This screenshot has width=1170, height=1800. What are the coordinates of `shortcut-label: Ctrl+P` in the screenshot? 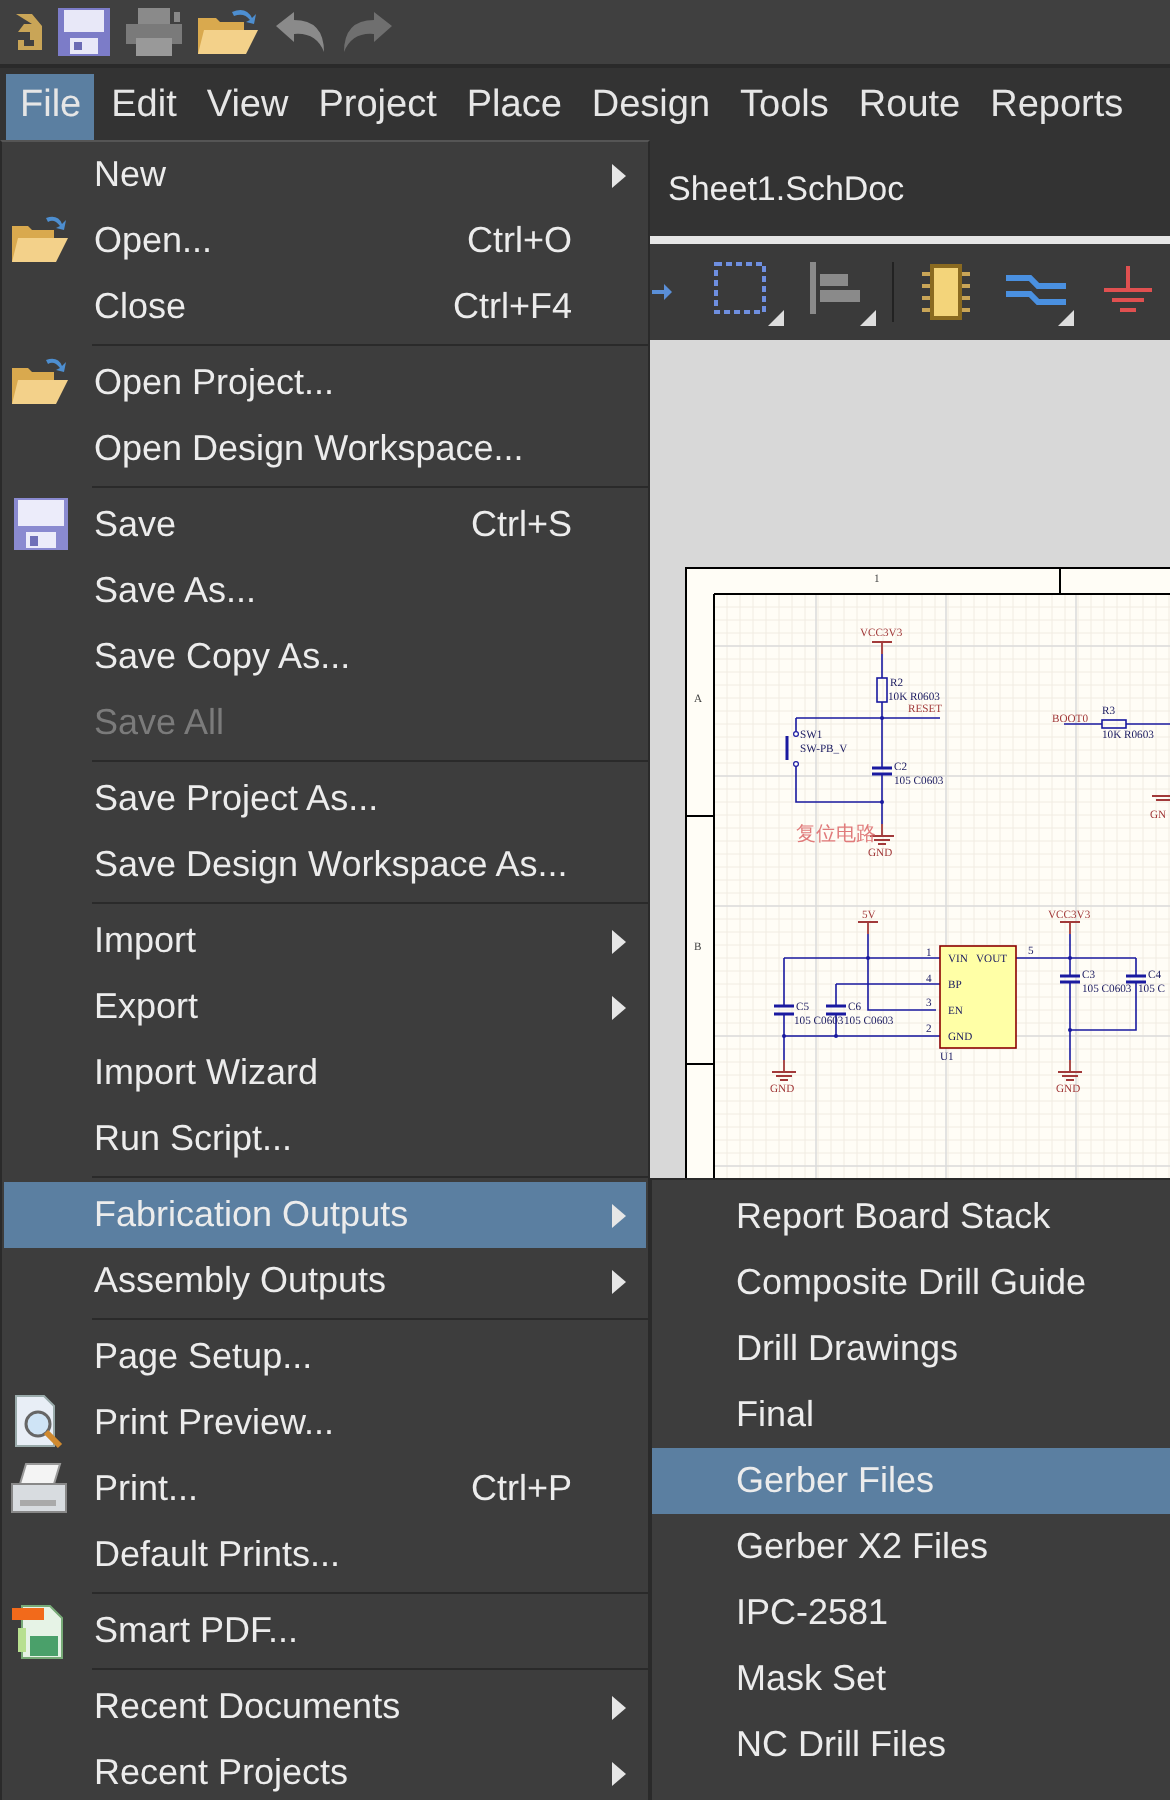 It's located at (521, 1489).